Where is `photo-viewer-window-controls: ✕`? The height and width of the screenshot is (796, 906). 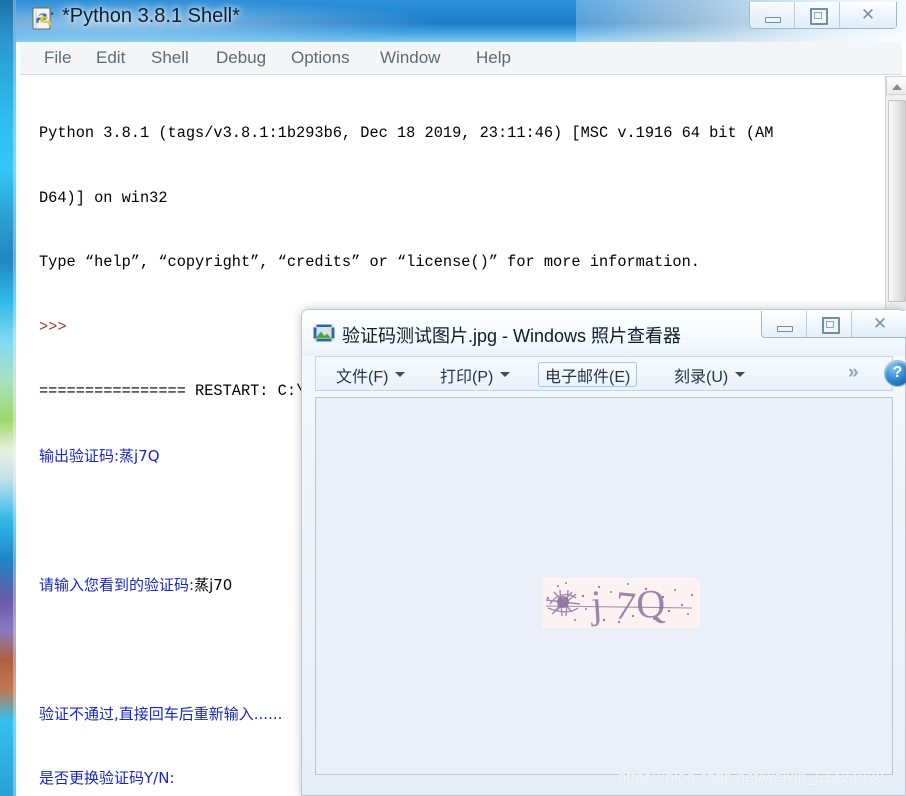
photo-viewer-window-controls: ✕ is located at coordinates (833, 324).